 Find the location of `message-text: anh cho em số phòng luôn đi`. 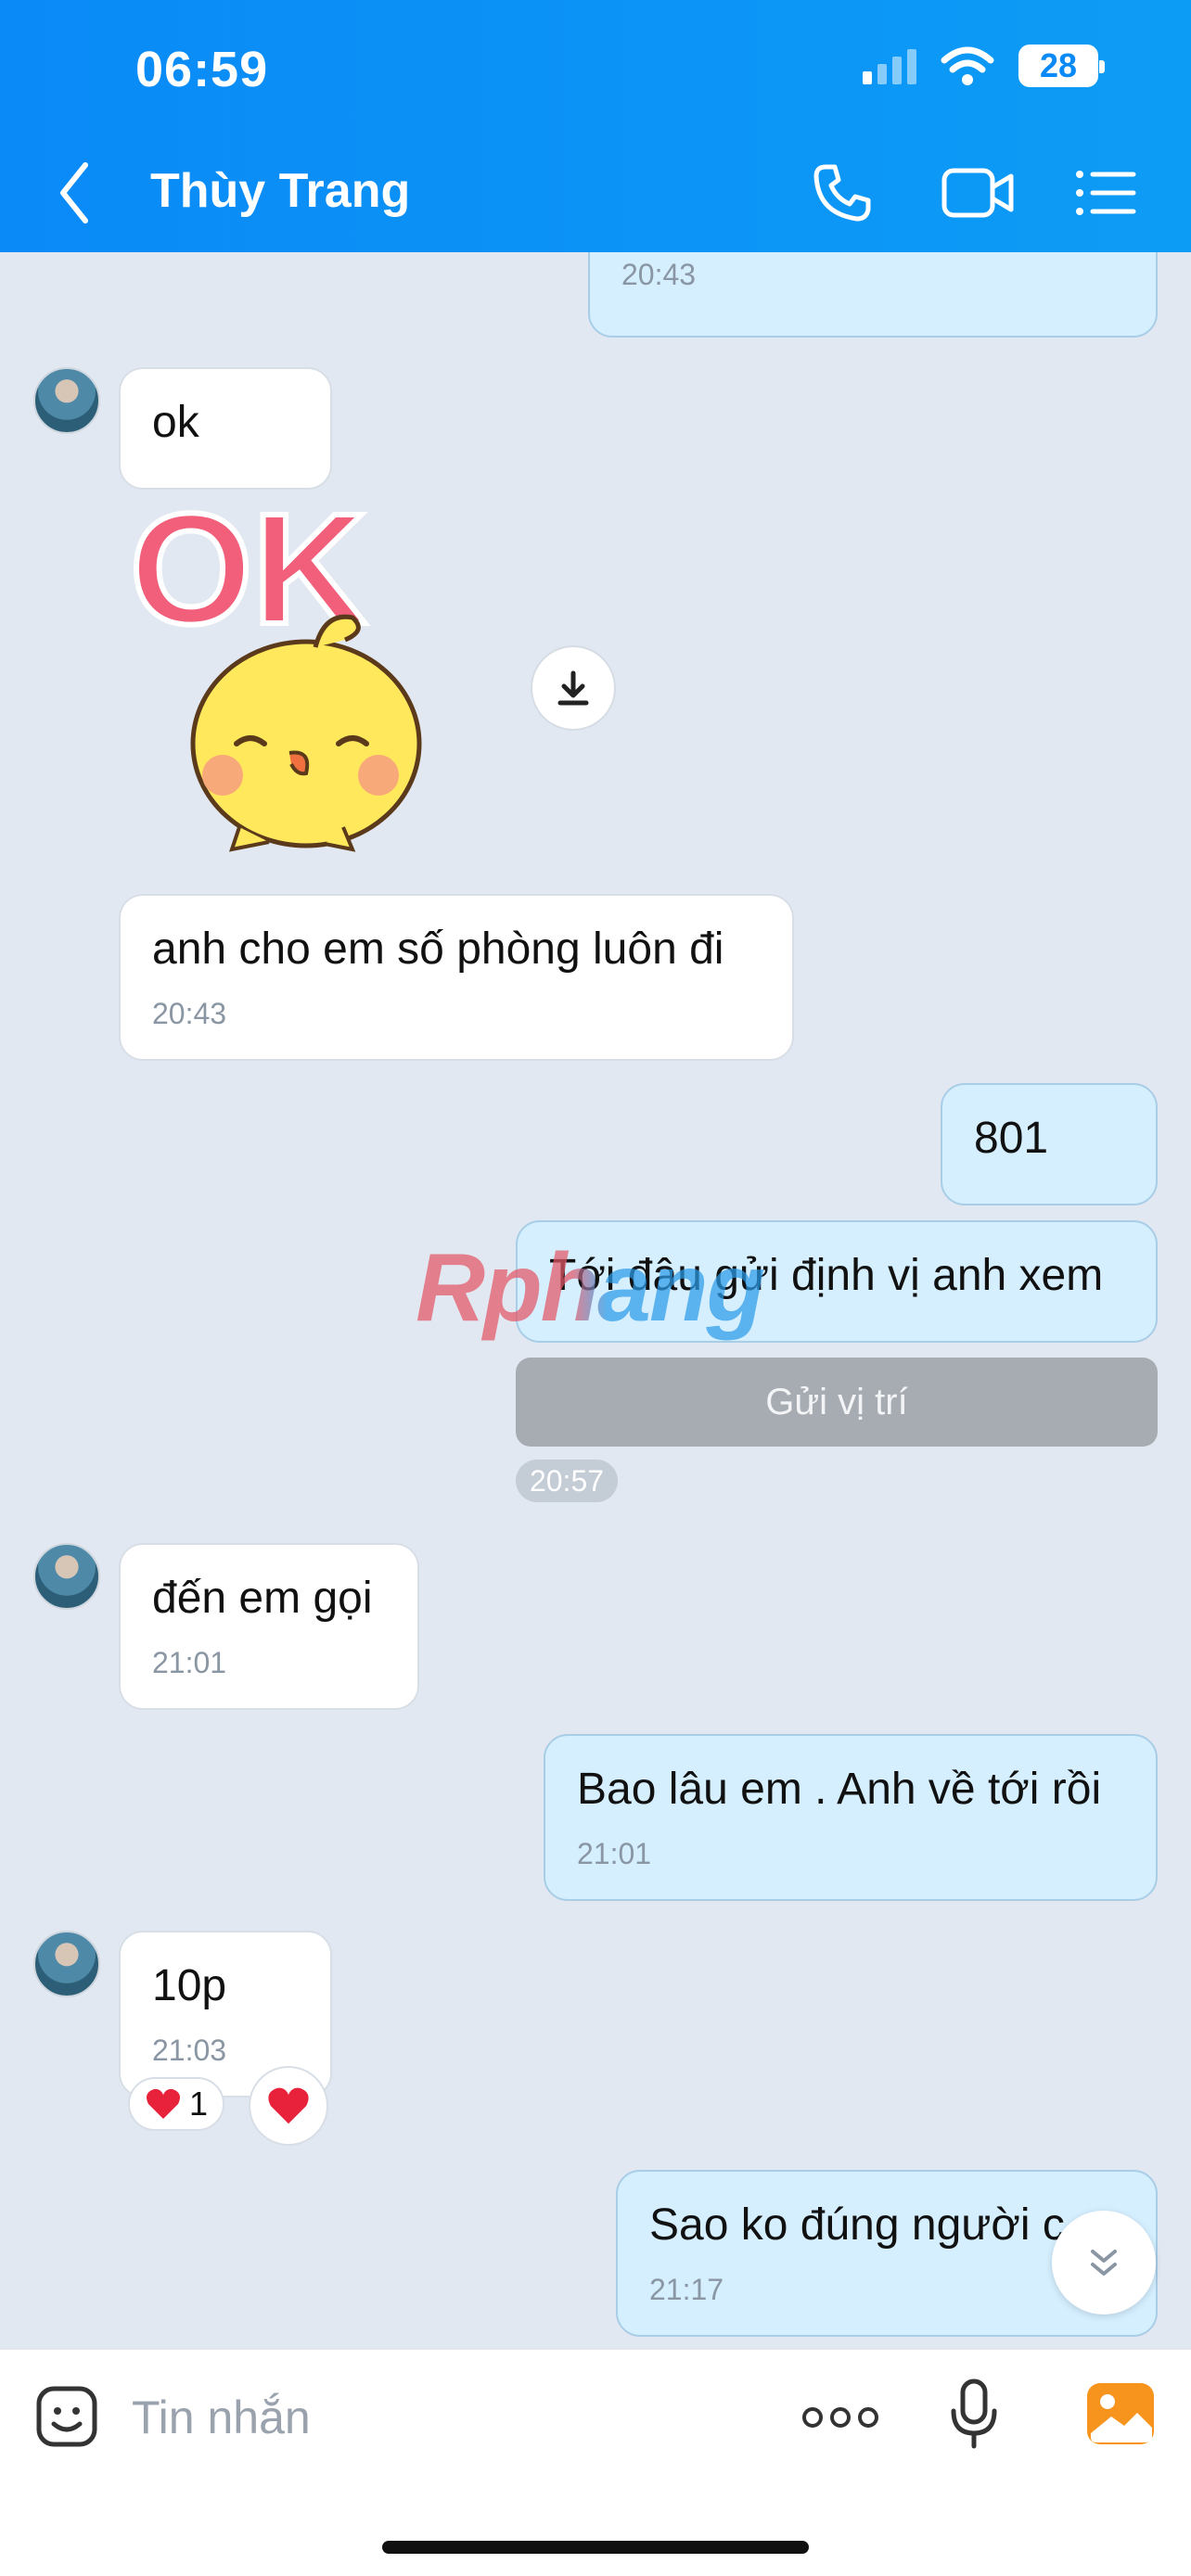

message-text: anh cho em số phòng luôn đi is located at coordinates (438, 950).